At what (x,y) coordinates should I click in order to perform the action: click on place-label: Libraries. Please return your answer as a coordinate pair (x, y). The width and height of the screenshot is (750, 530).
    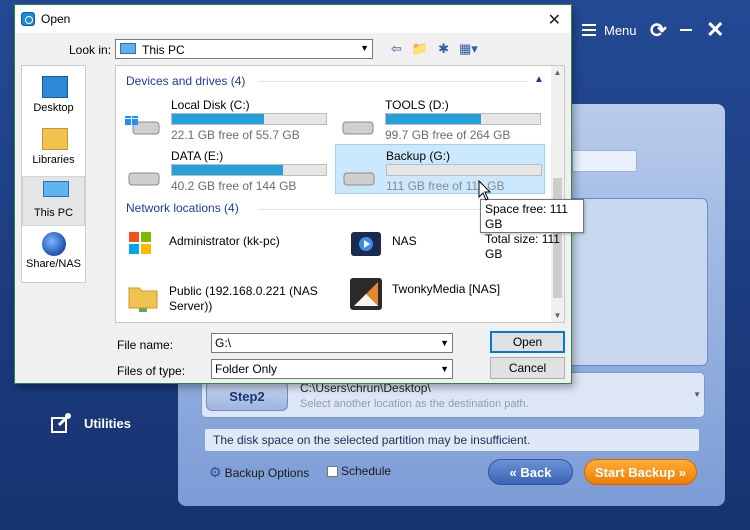
    Looking at the image, I should click on (53, 160).